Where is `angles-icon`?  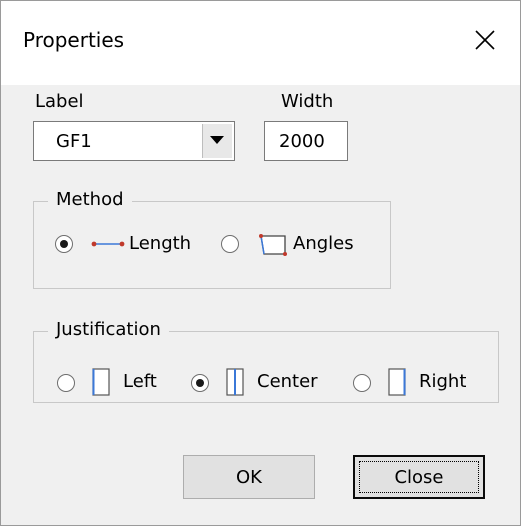
angles-icon is located at coordinates (273, 245).